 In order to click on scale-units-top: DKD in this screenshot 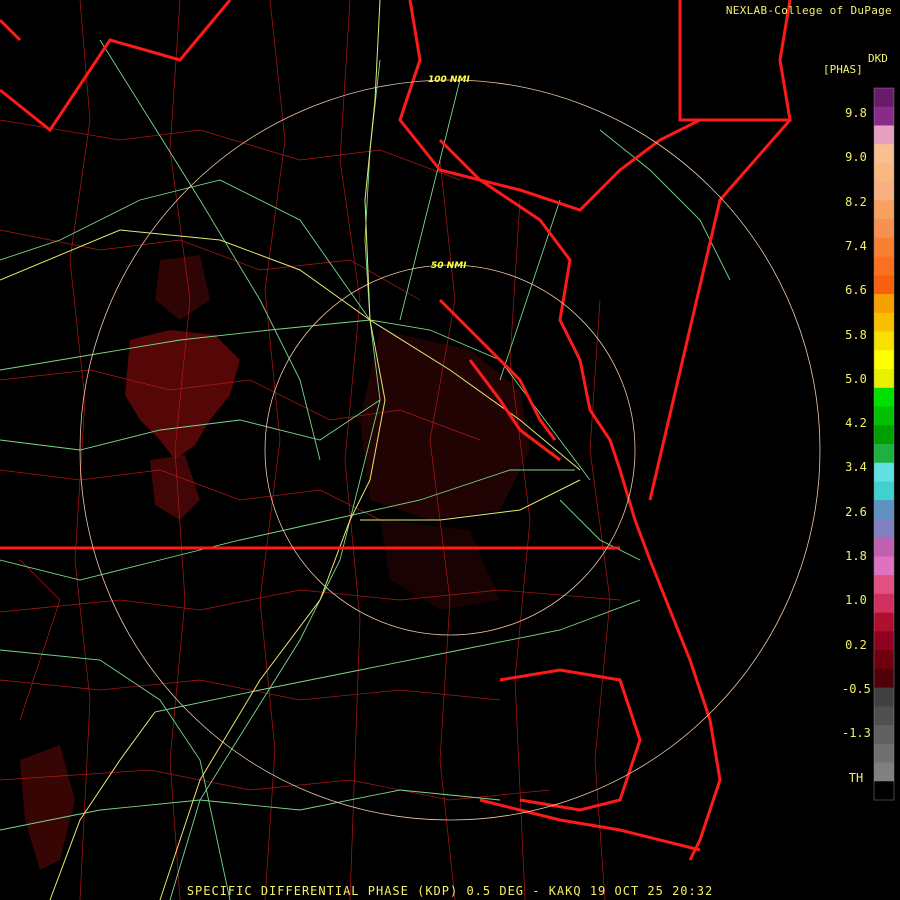, I will do `click(878, 58)`.